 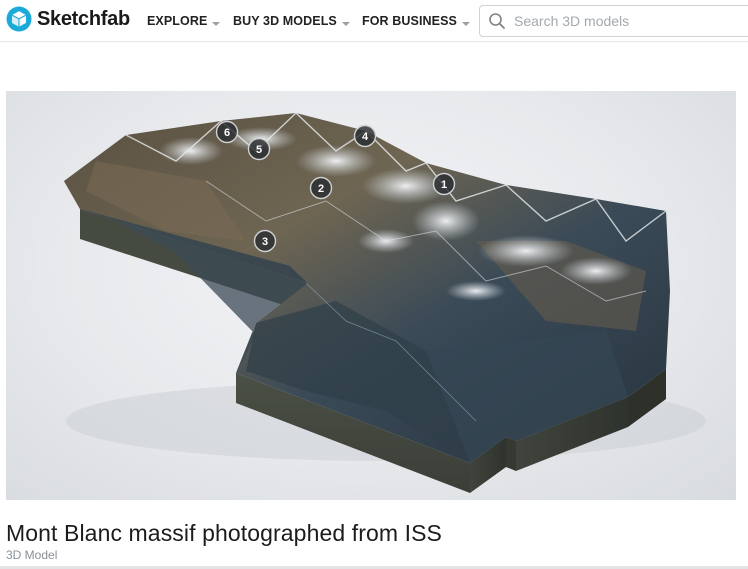 I want to click on annotation-hotspot-1: 1, so click(x=444, y=184).